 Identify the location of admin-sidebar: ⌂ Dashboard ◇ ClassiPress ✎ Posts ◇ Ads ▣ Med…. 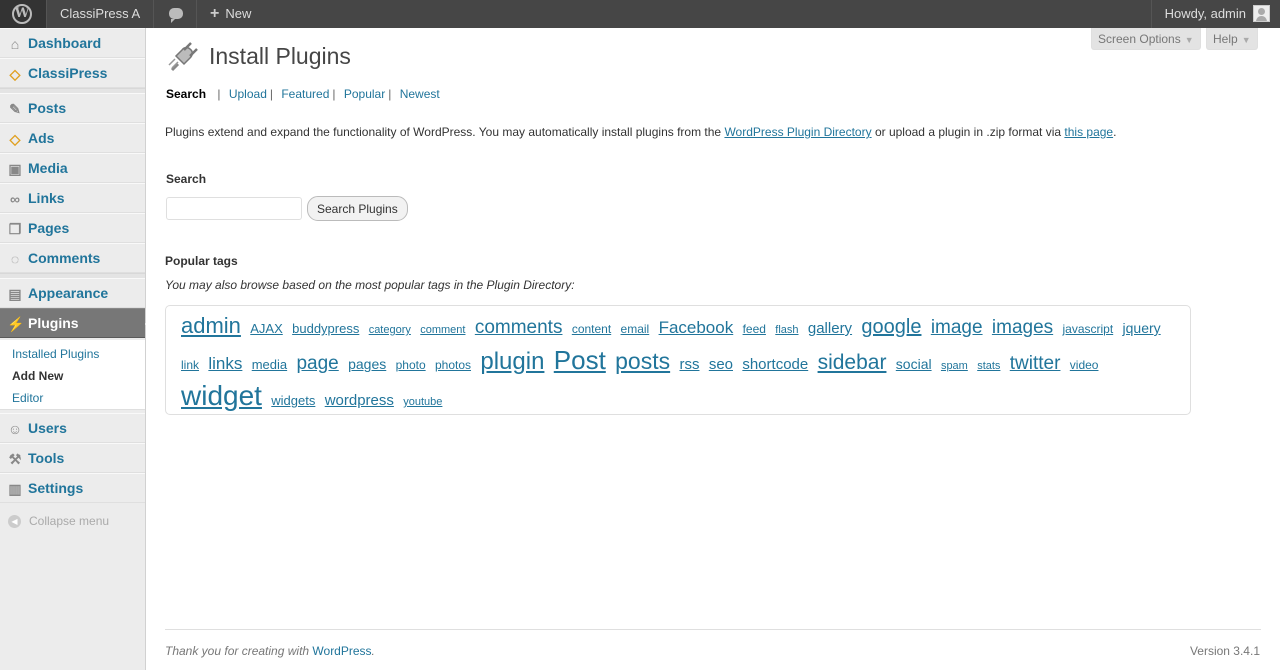
(77, 349).